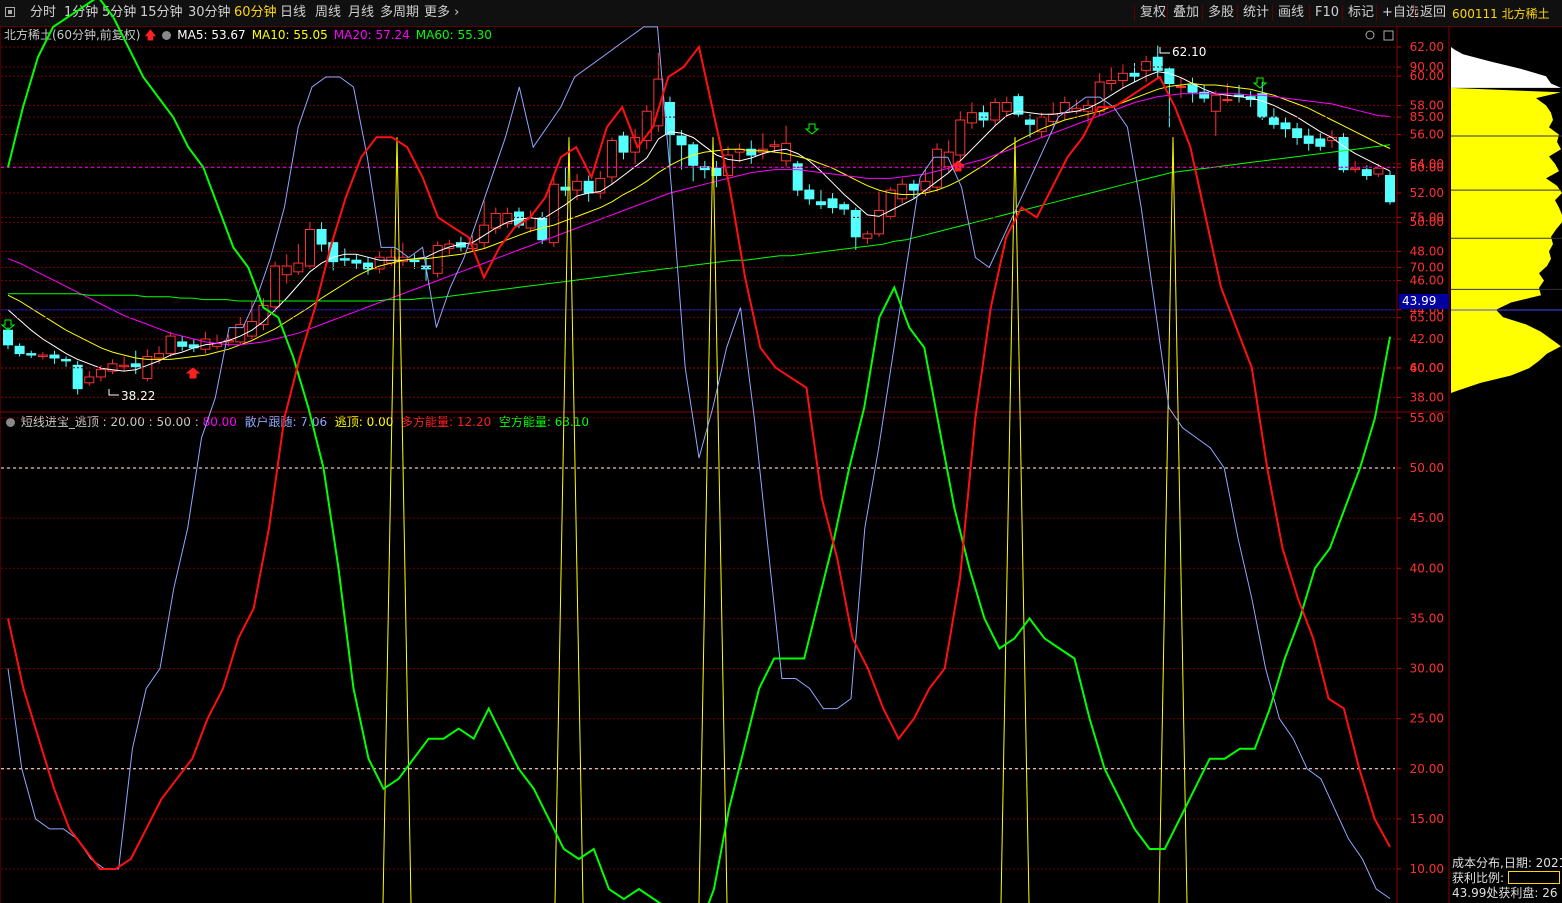 The width and height of the screenshot is (1562, 903). Describe the element at coordinates (1427, 281) in the screenshot. I see `price-axis-label: 46.00` at that location.